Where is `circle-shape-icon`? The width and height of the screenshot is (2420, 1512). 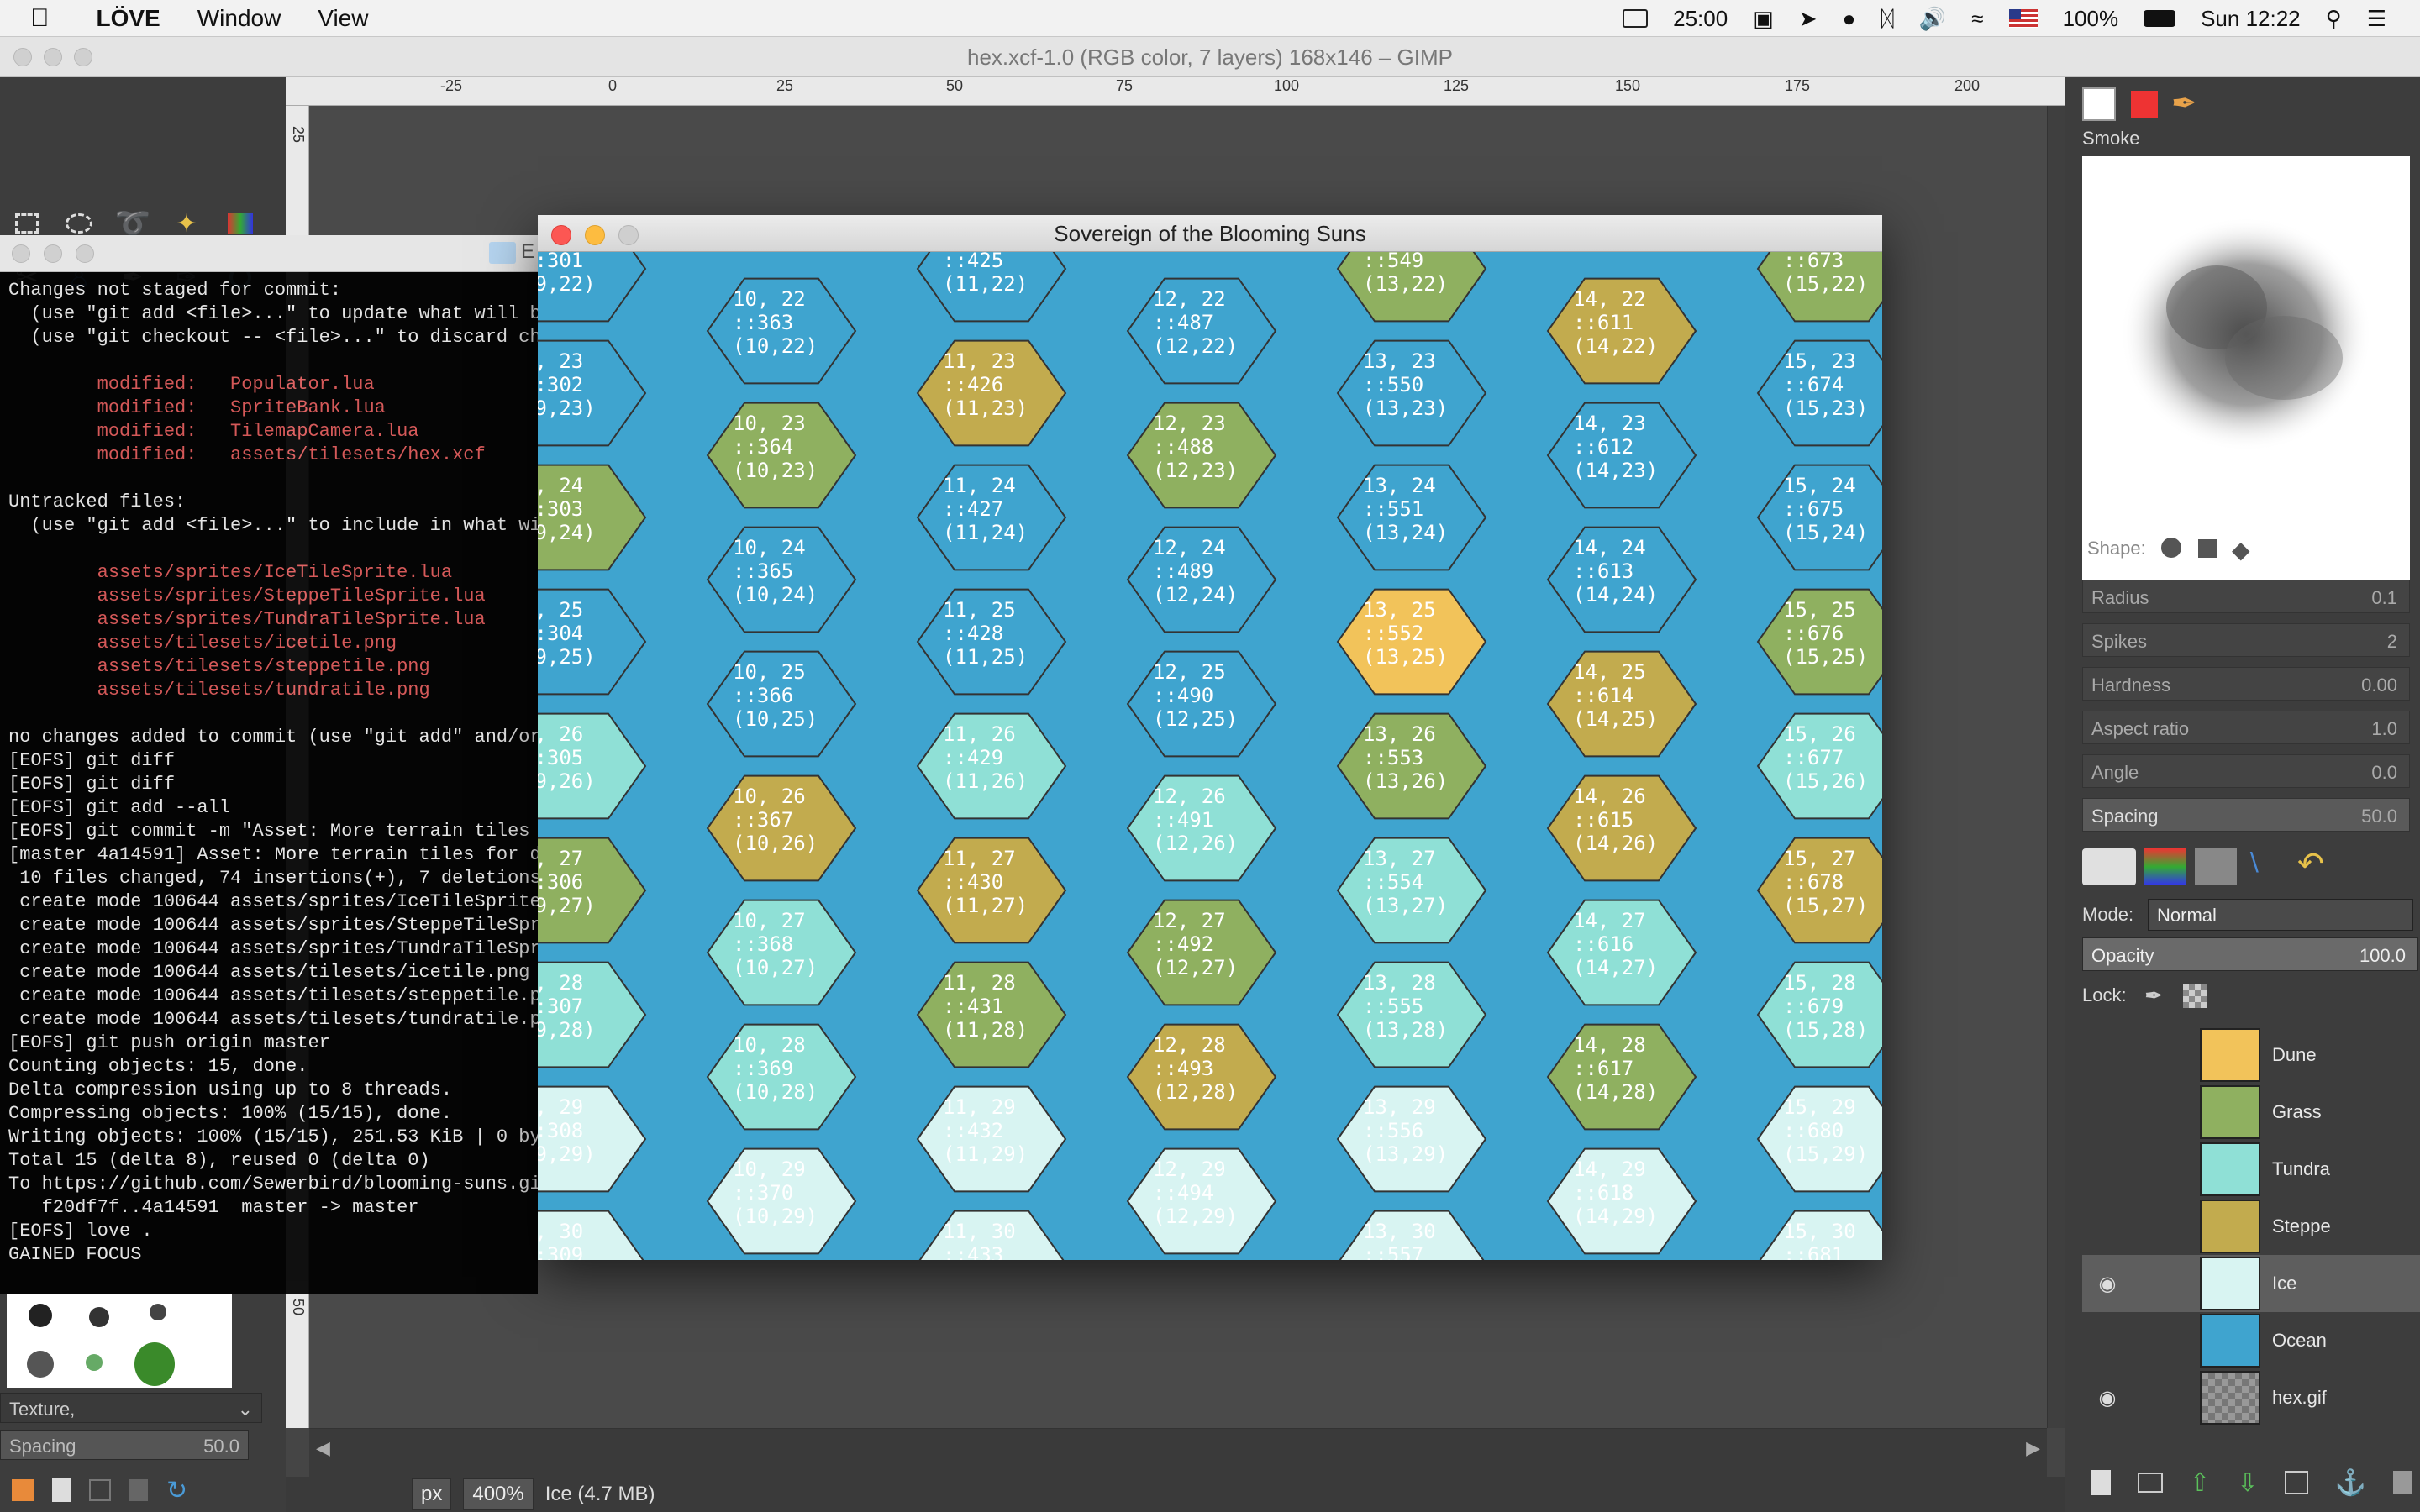
circle-shape-icon is located at coordinates (2171, 548).